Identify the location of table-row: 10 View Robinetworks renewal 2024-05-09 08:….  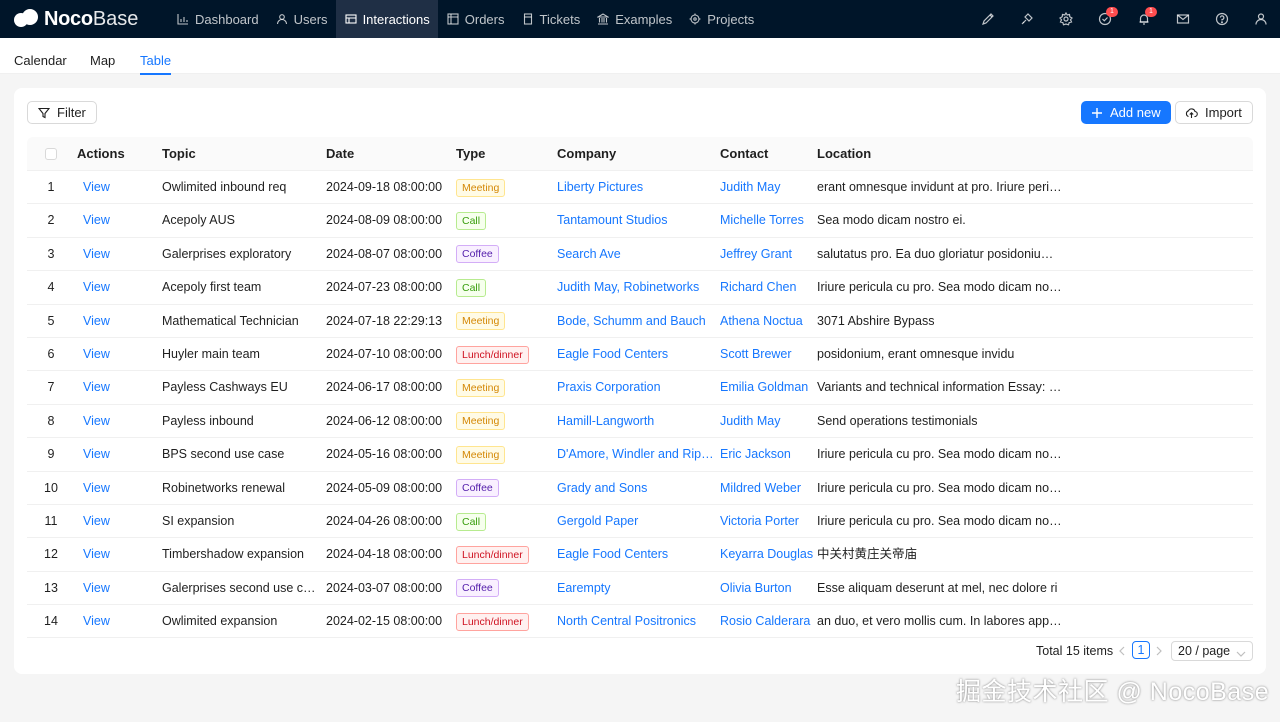
(640, 488).